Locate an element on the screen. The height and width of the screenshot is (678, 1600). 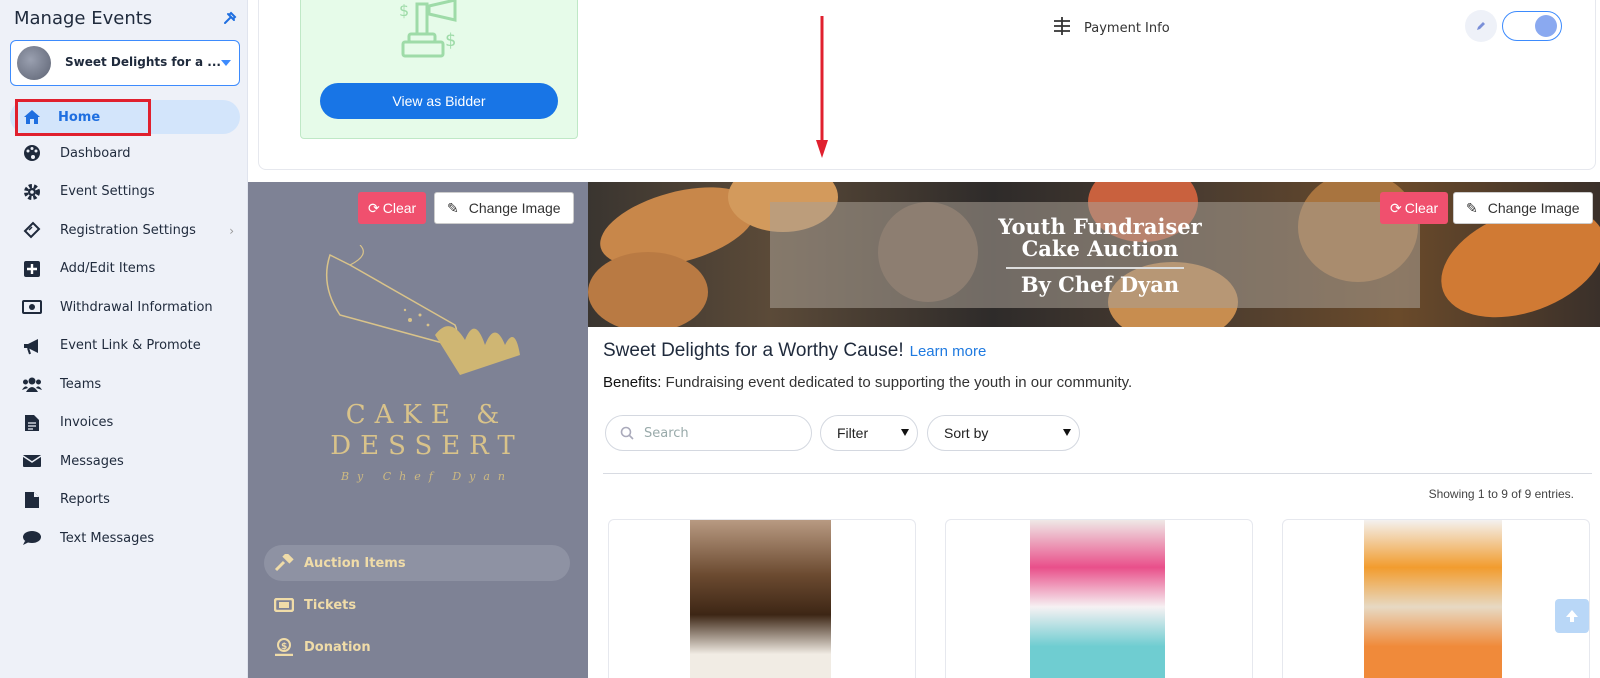
sidebar-item-add-edit-items: Add/Edit Items is located at coordinates (124, 269).